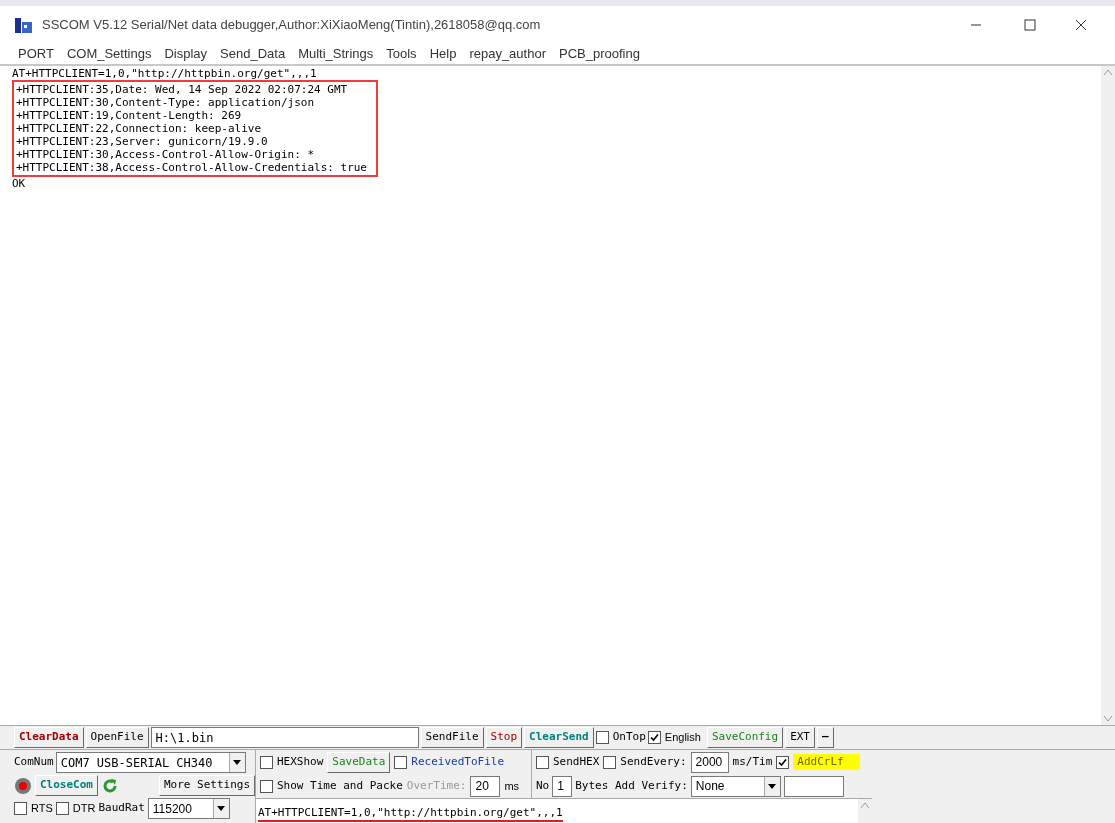 The image size is (1115, 823). What do you see at coordinates (109, 54) in the screenshot?
I see `menu-item: COM_Settings` at bounding box center [109, 54].